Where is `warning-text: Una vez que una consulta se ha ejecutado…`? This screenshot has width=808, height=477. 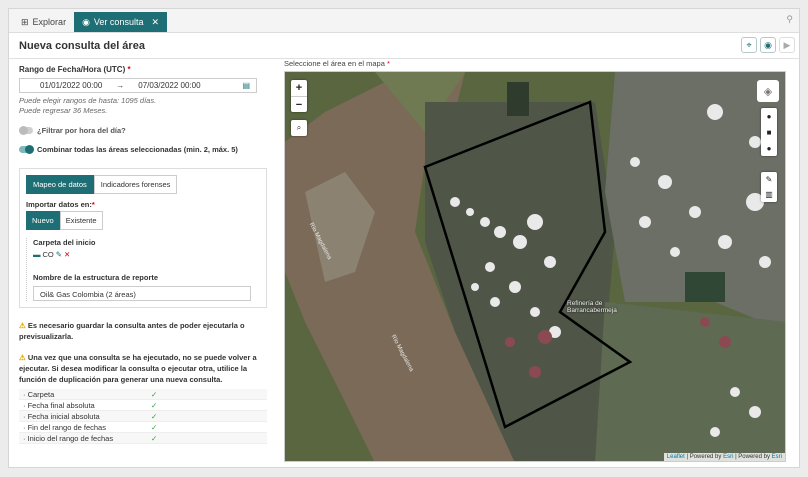
warning-text: Una vez que una consulta se ha ejecutado… is located at coordinates (138, 368).